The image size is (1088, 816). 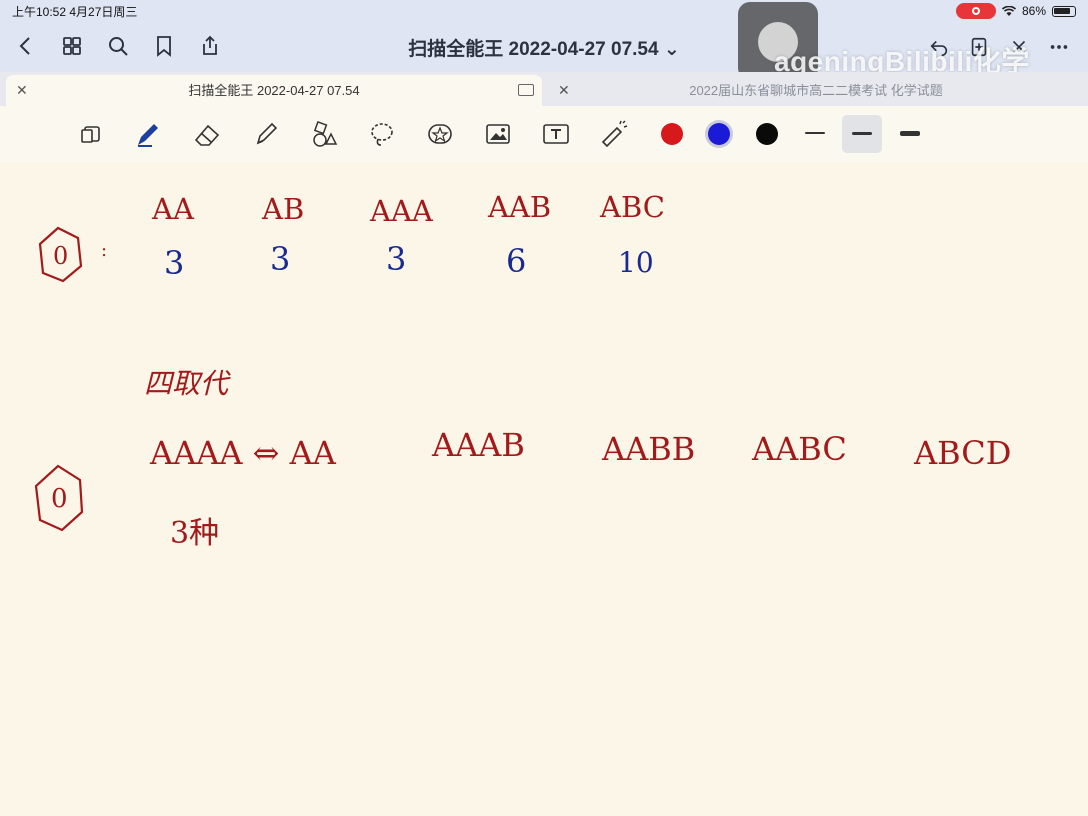 I want to click on row2-label: AAAA ⇔ AA, so click(x=243, y=453).